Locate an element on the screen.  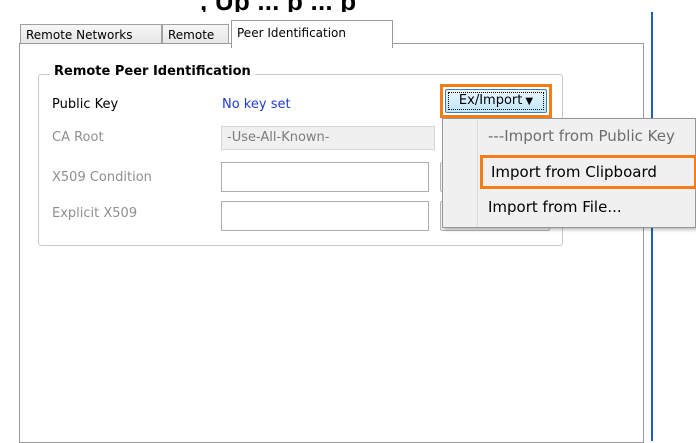
x509-condition-label: X509 Condition is located at coordinates (102, 177).